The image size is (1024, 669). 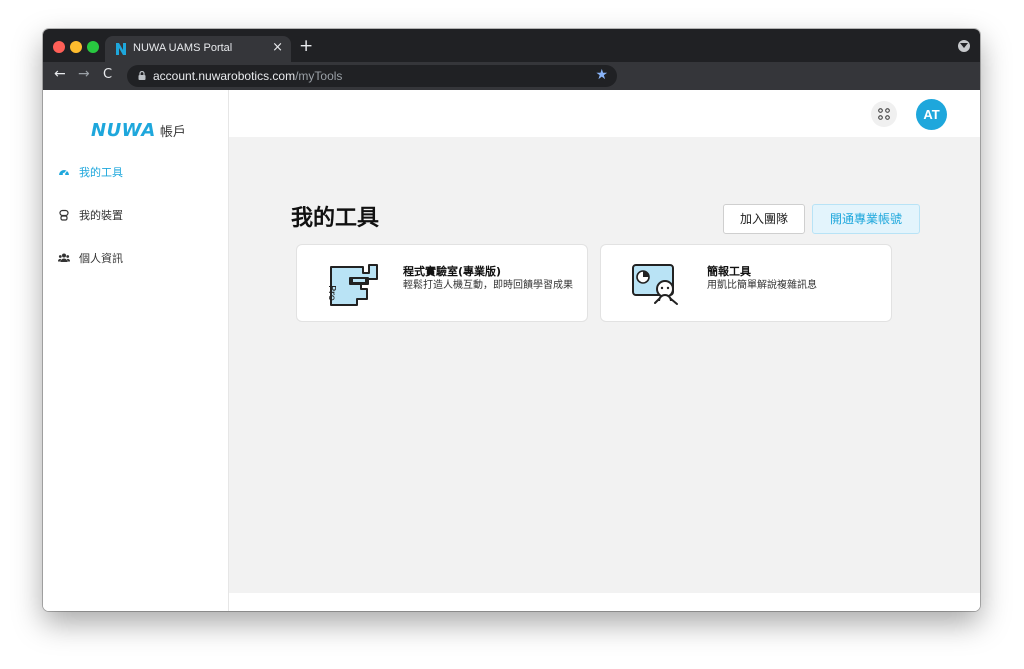 I want to click on card-title: 程式實驗室(專業版), so click(x=452, y=271).